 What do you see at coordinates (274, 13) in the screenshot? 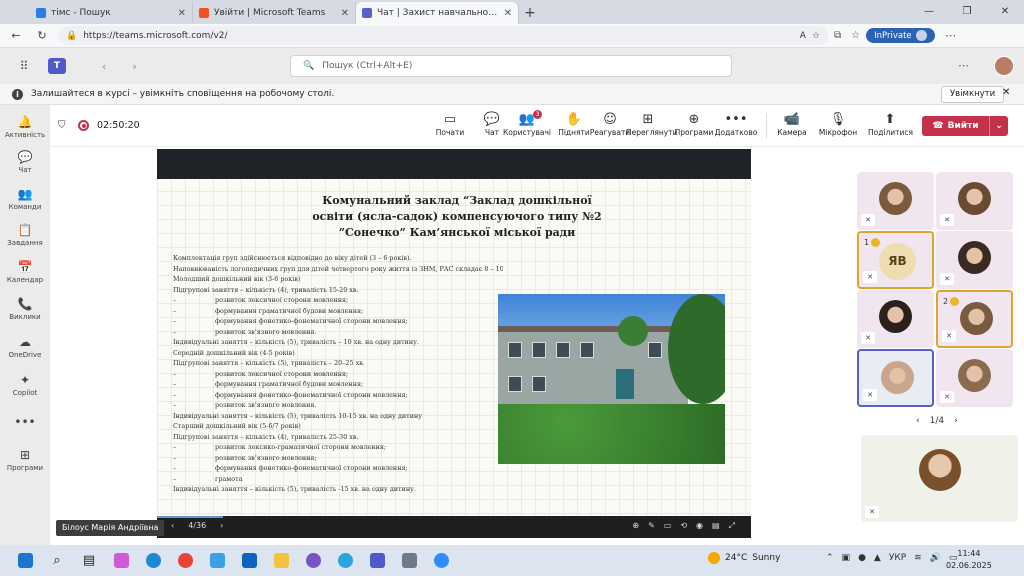
I see `browser-tab: Увійти | Microsoft Teams ✕` at bounding box center [274, 13].